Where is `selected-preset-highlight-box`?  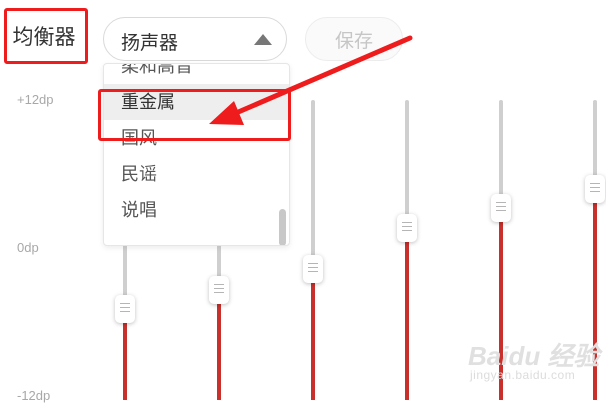
selected-preset-highlight-box is located at coordinates (194, 115).